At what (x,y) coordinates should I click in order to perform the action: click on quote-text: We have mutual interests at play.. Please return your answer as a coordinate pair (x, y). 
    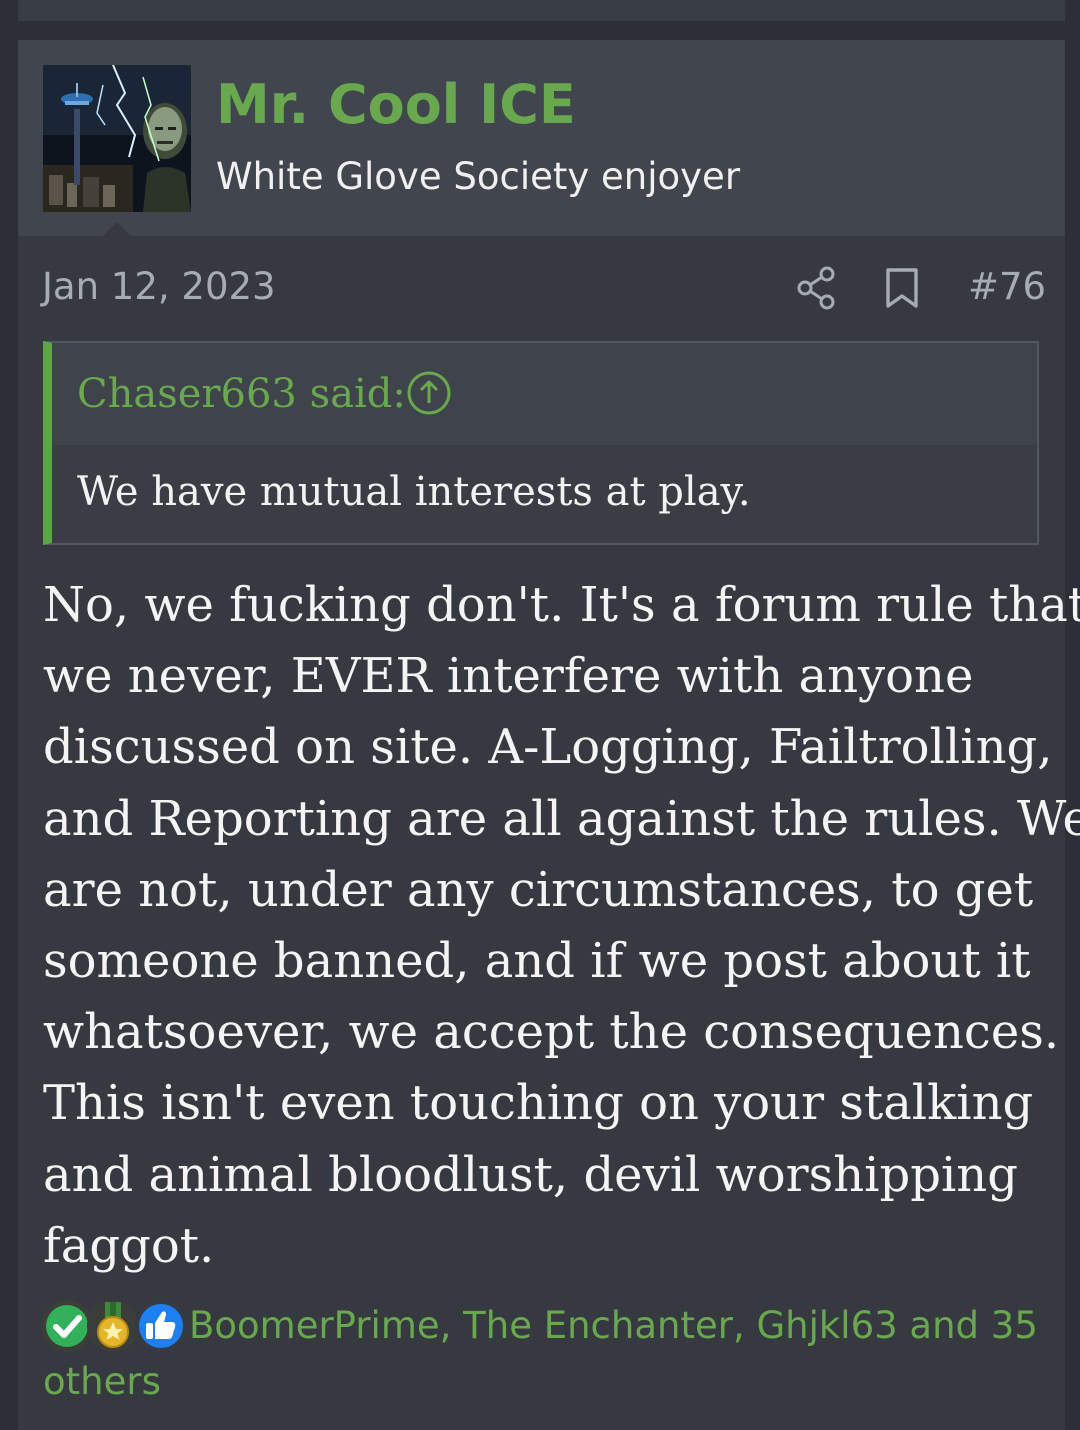
    Looking at the image, I should click on (414, 492).